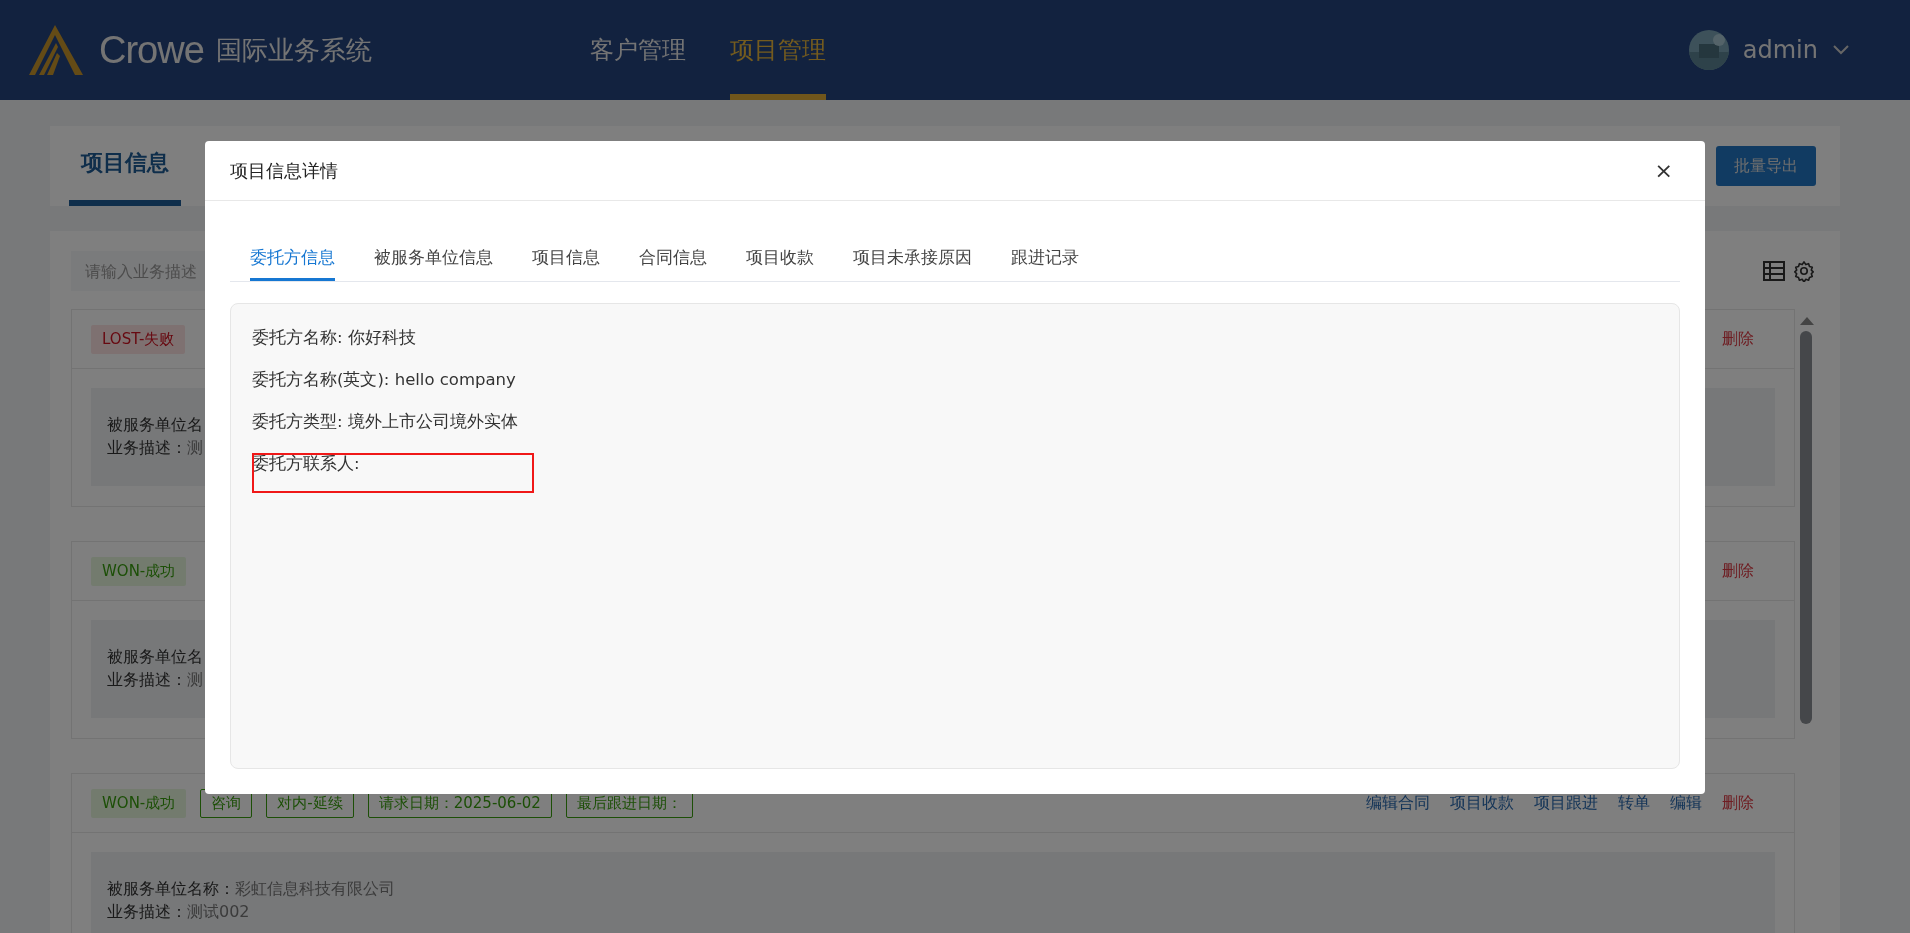 Image resolution: width=1910 pixels, height=933 pixels. I want to click on info-text: 被服务单位名称：彩虹信息科技有限公司, so click(251, 889).